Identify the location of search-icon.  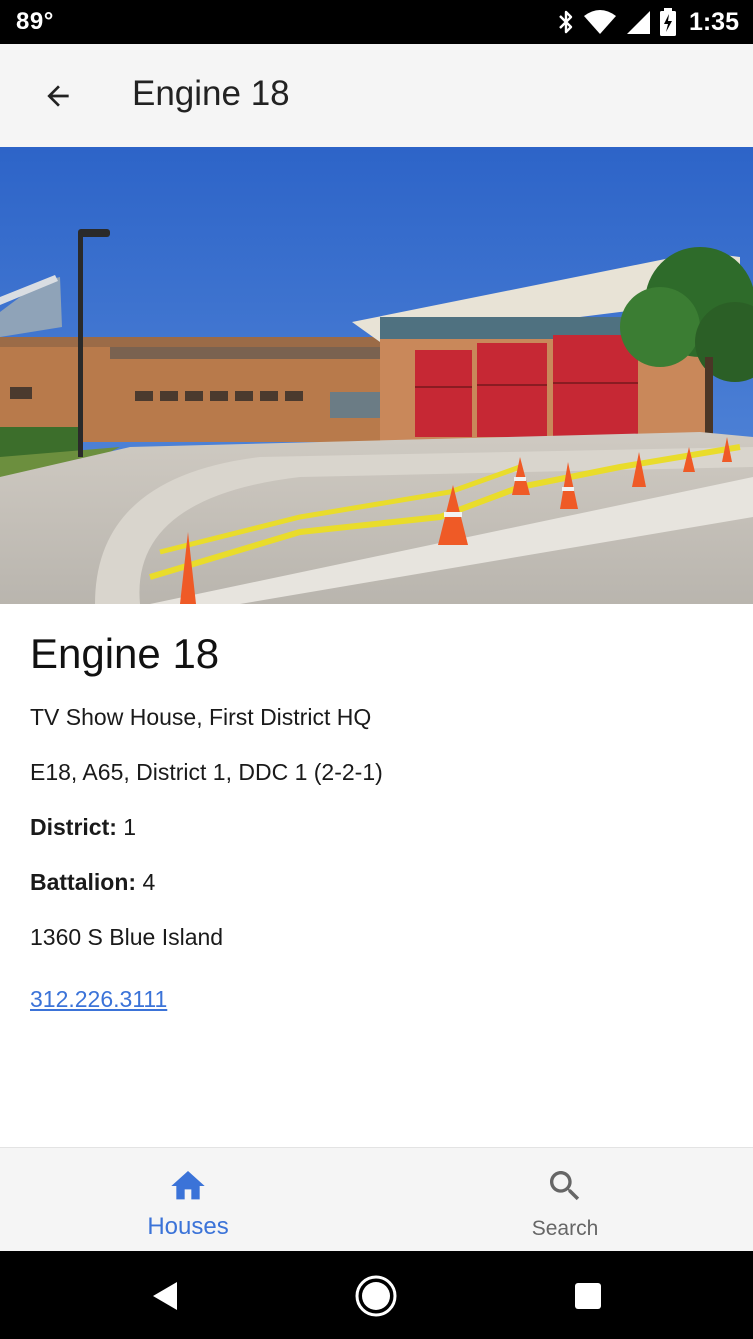
(565, 1186).